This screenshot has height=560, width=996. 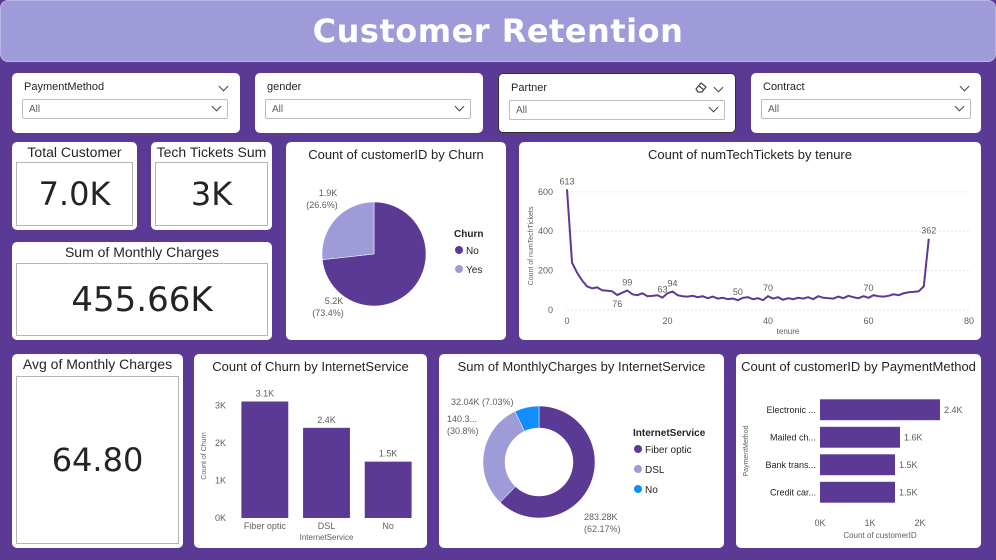 What do you see at coordinates (529, 88) in the screenshot?
I see `slicer-title: Partner` at bounding box center [529, 88].